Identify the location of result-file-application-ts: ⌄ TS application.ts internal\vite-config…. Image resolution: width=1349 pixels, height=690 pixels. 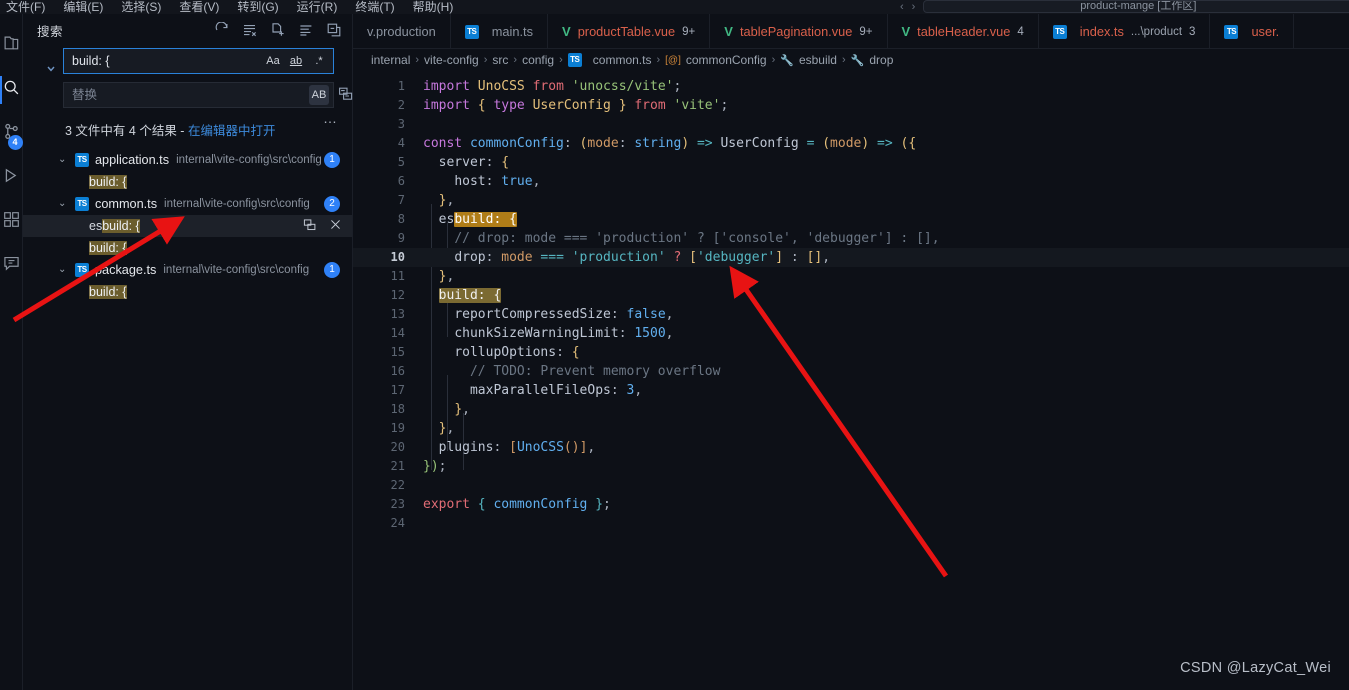
(187, 160).